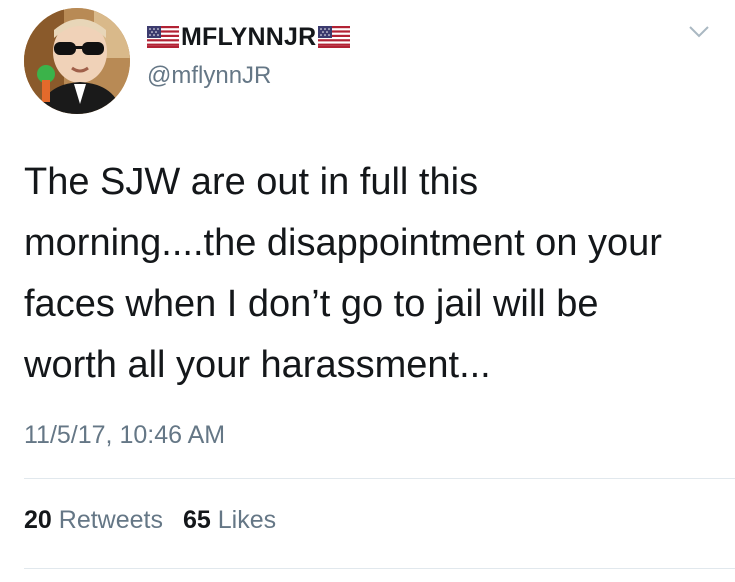 The height and width of the screenshot is (582, 735). What do you see at coordinates (38, 520) in the screenshot?
I see `retweets-count: 20` at bounding box center [38, 520].